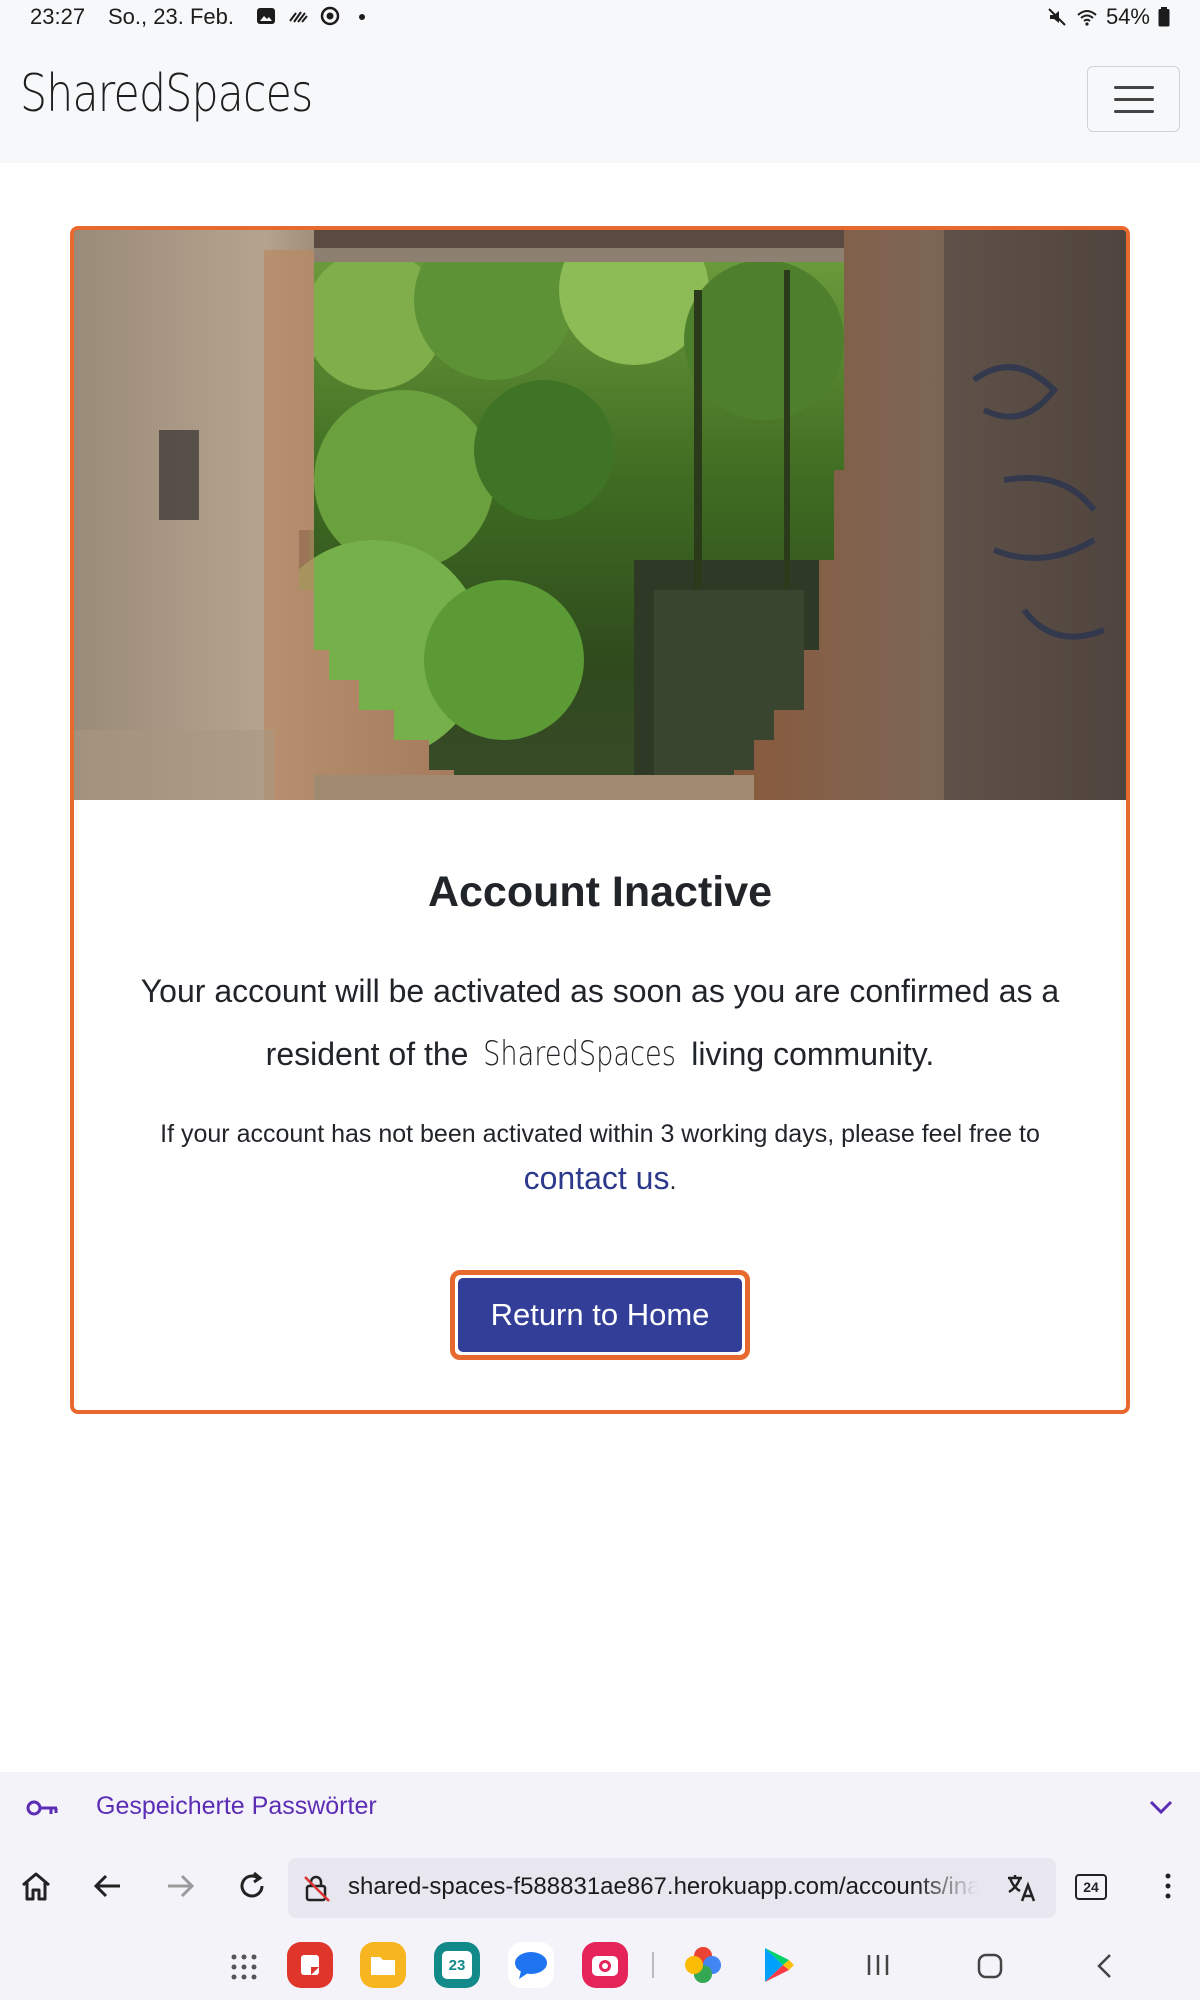  What do you see at coordinates (653, 1965) in the screenshot?
I see `dock-divider` at bounding box center [653, 1965].